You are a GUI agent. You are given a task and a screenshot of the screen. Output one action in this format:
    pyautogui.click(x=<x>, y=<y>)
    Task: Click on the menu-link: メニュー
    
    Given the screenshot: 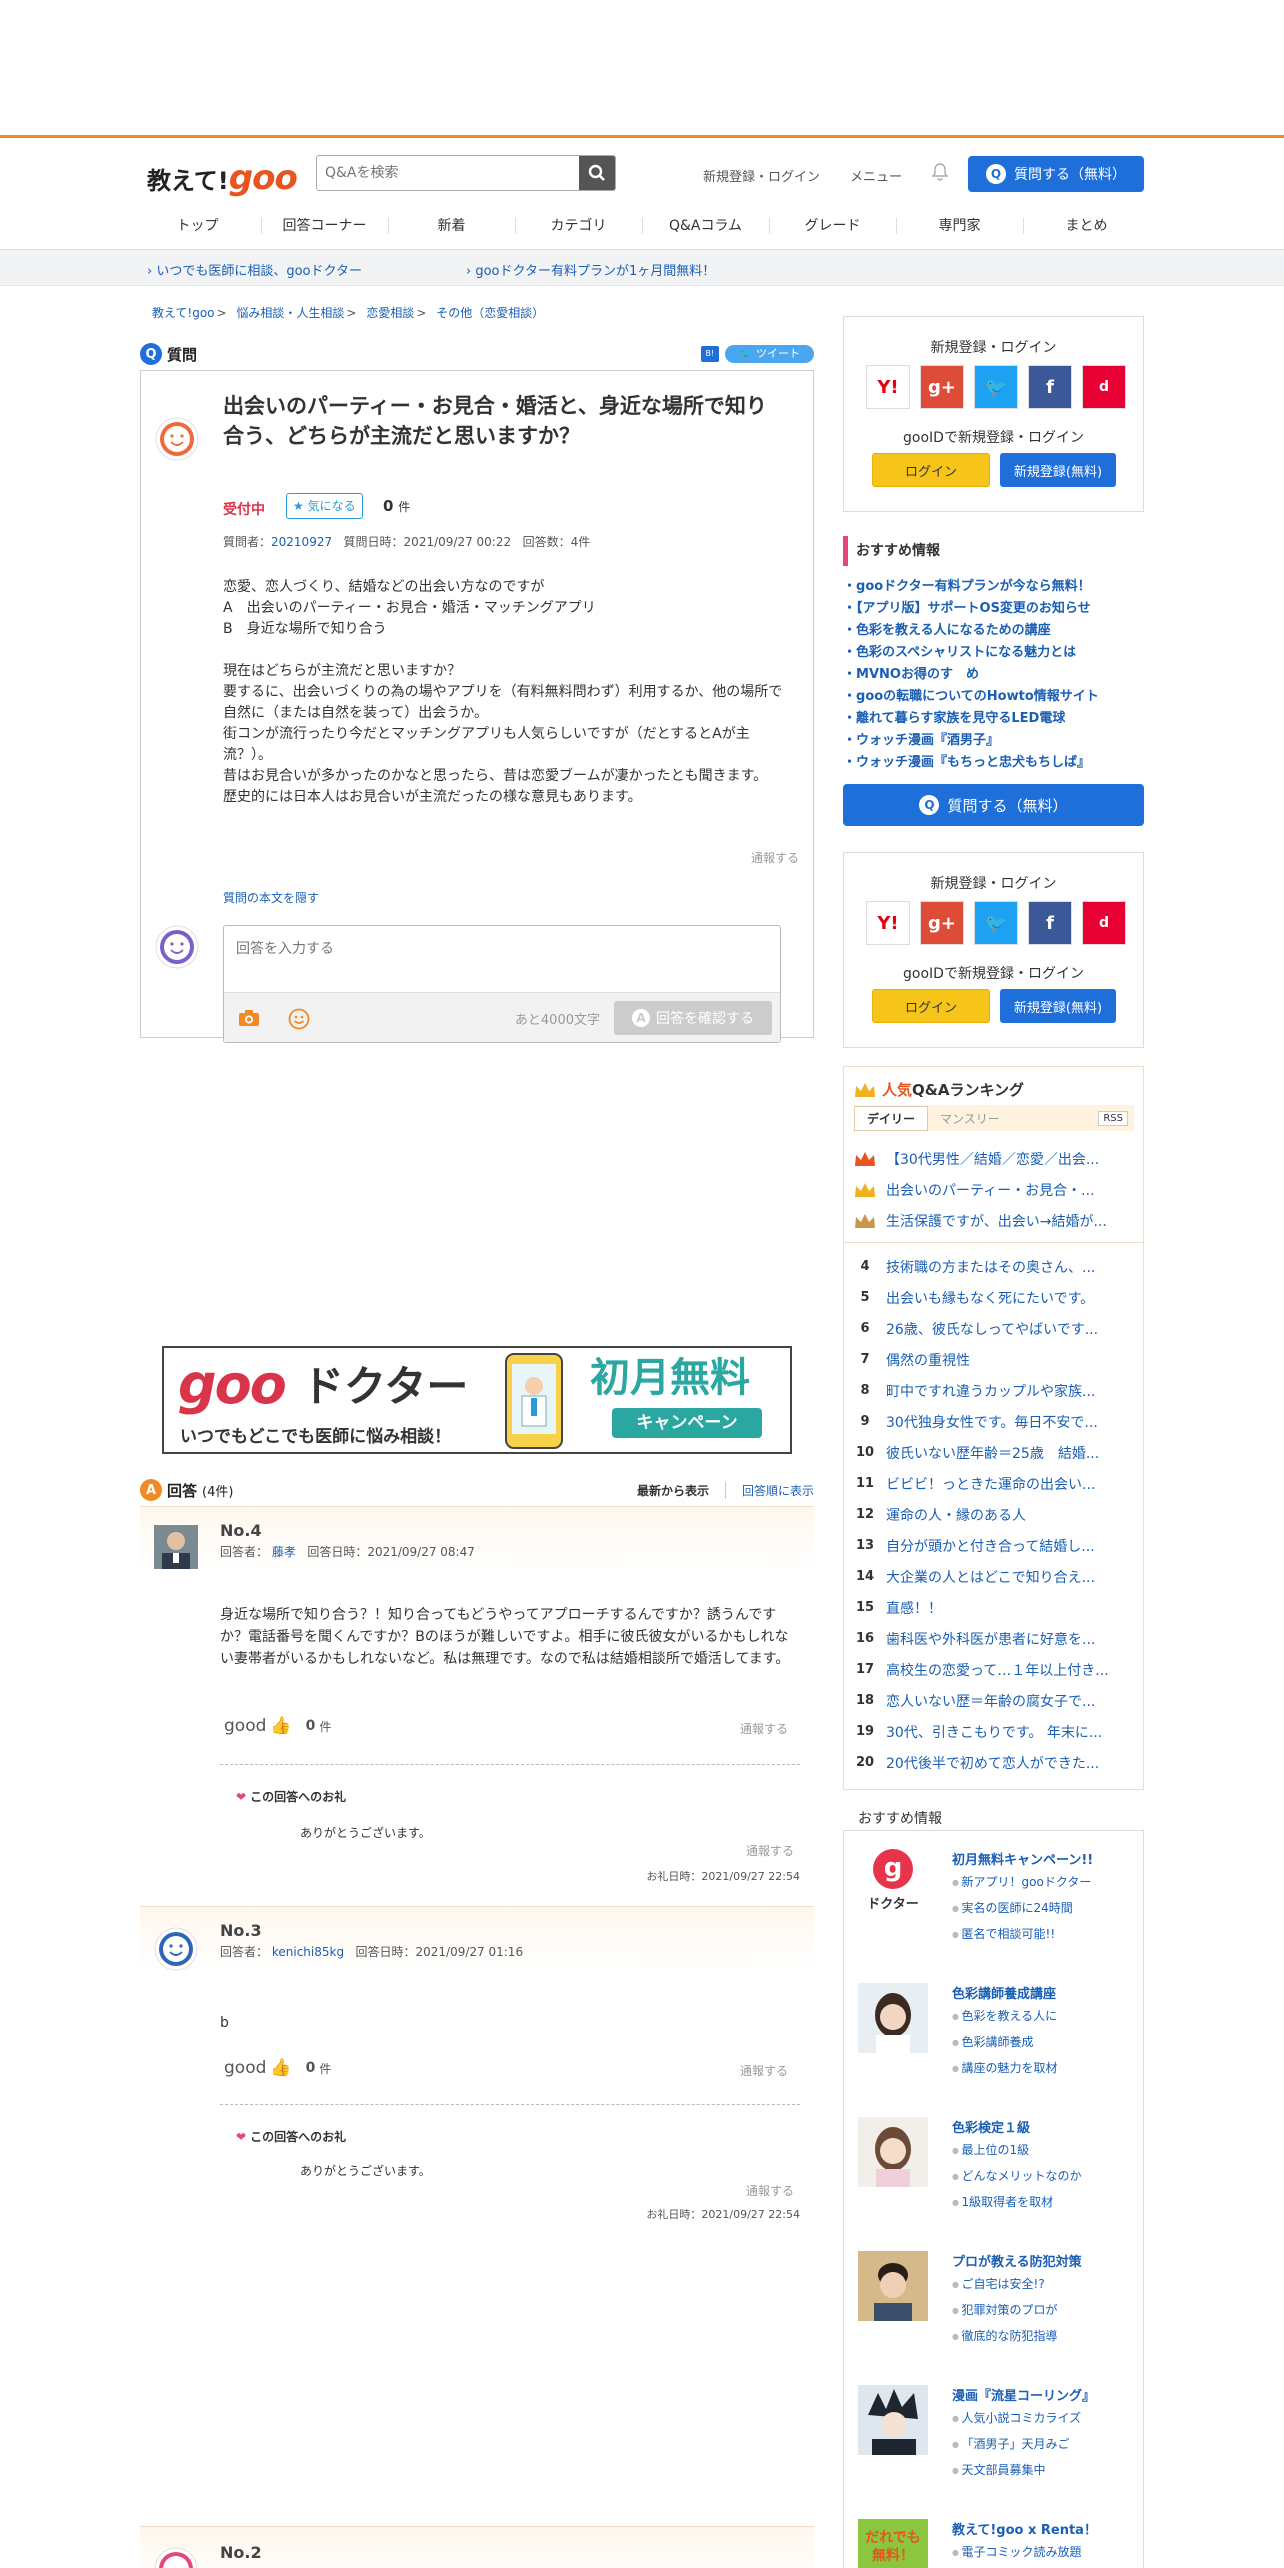 What is the action you would take?
    pyautogui.click(x=876, y=175)
    